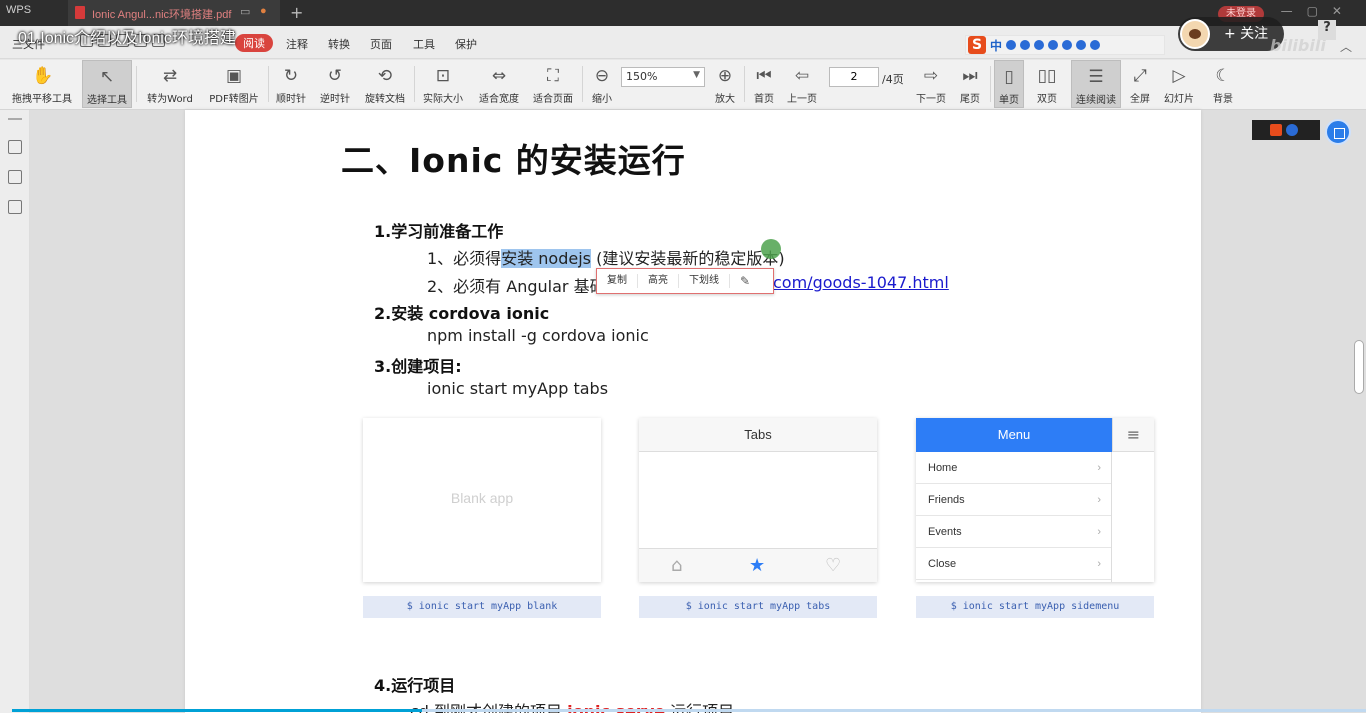 This screenshot has height=713, width=1366. I want to click on page-number-input: 2, so click(854, 77).